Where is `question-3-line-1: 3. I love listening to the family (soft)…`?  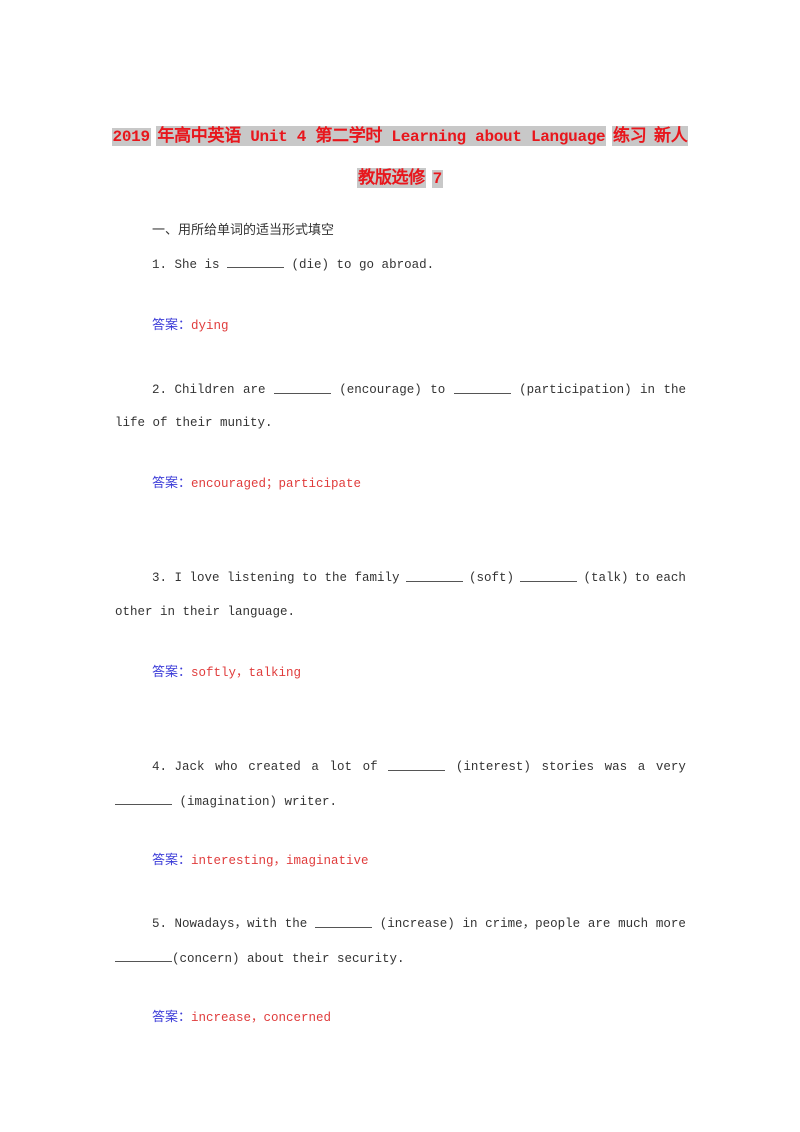 question-3-line-1: 3. I love listening to the family (soft)… is located at coordinates (419, 578).